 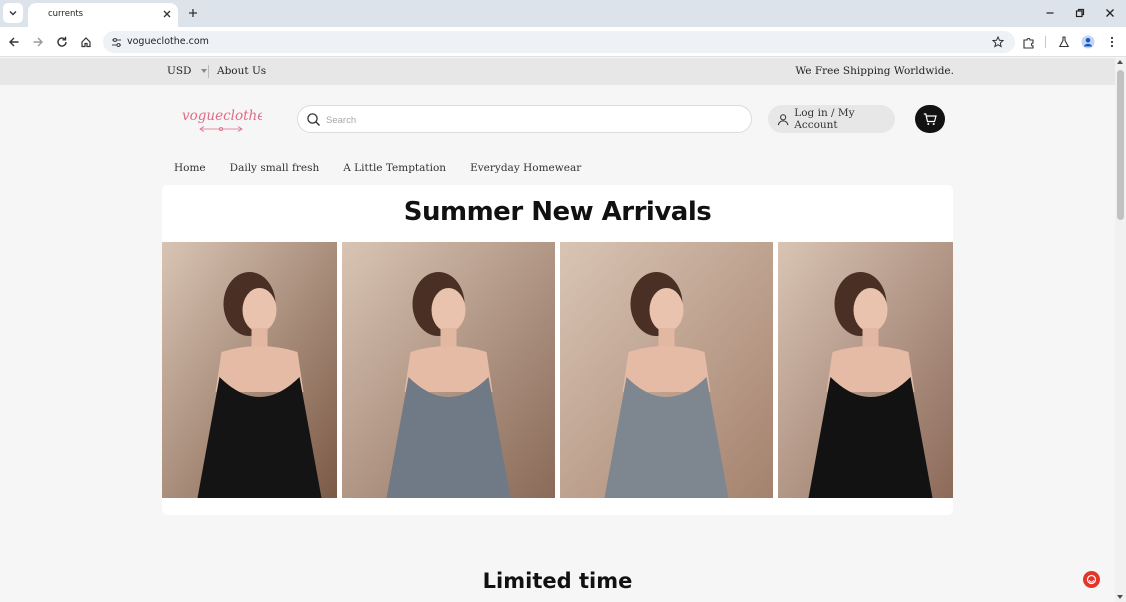 I want to click on flask-icon, so click(x=1064, y=42).